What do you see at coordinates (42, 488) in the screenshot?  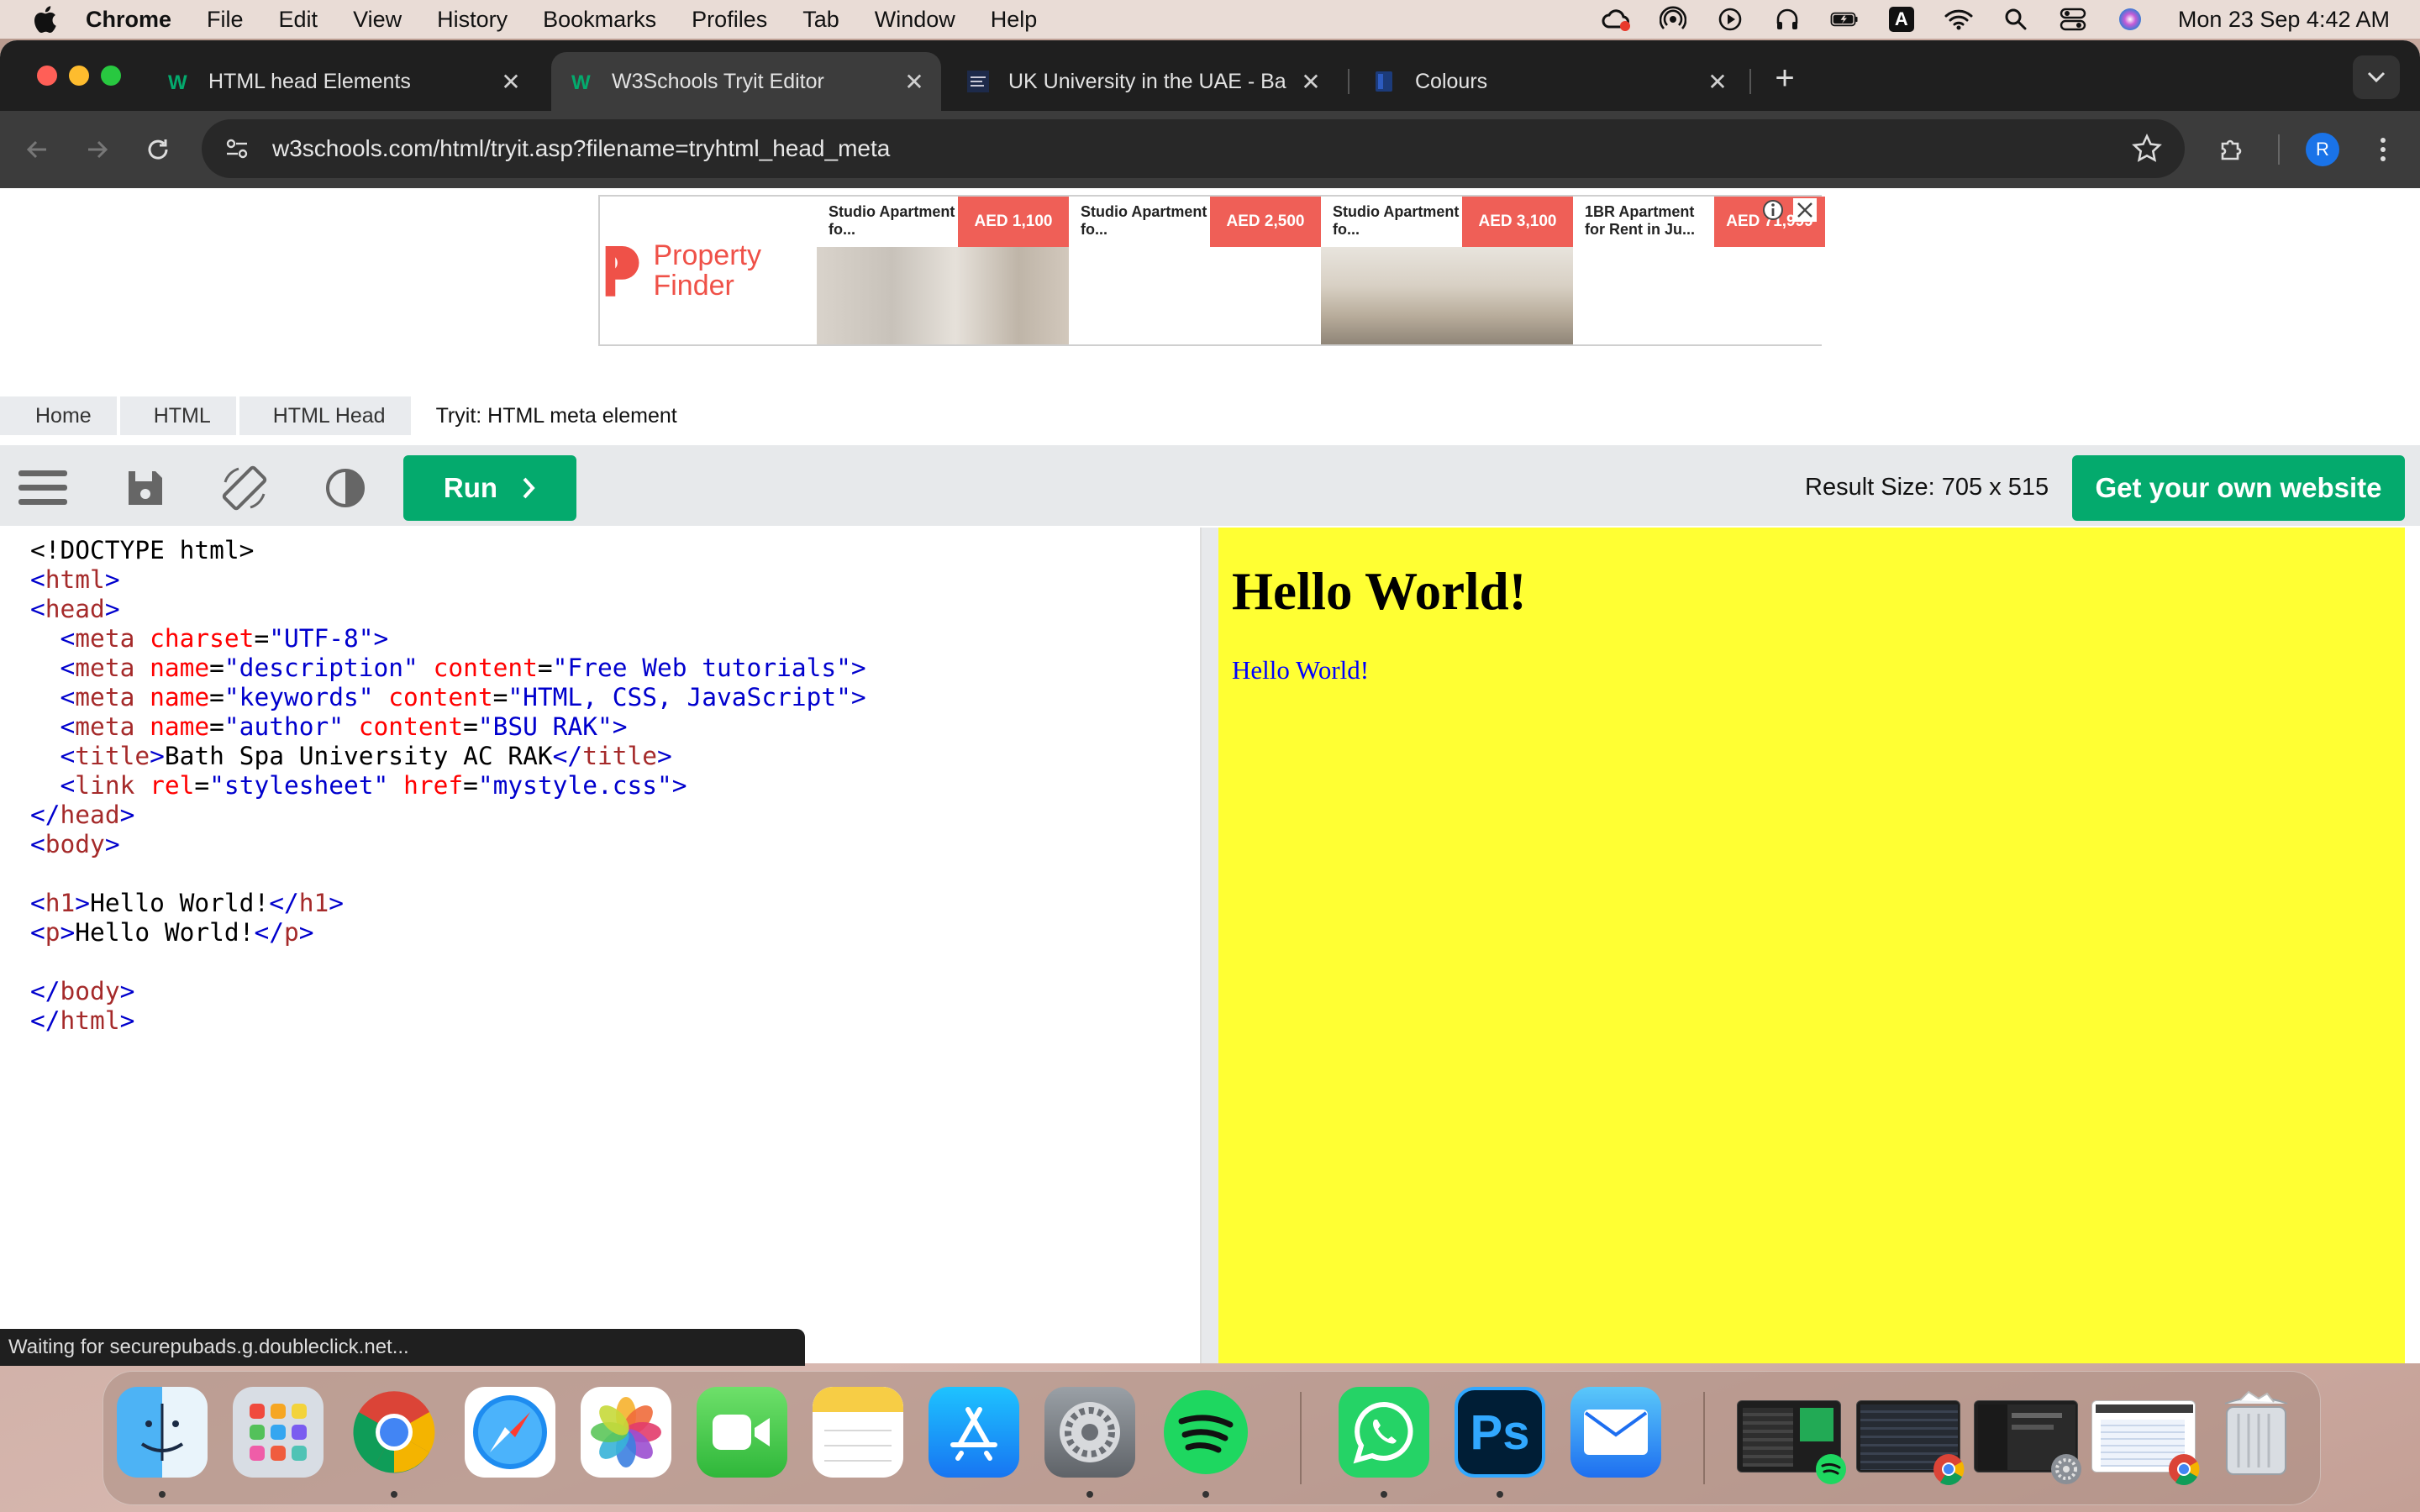 I see `menu-button` at bounding box center [42, 488].